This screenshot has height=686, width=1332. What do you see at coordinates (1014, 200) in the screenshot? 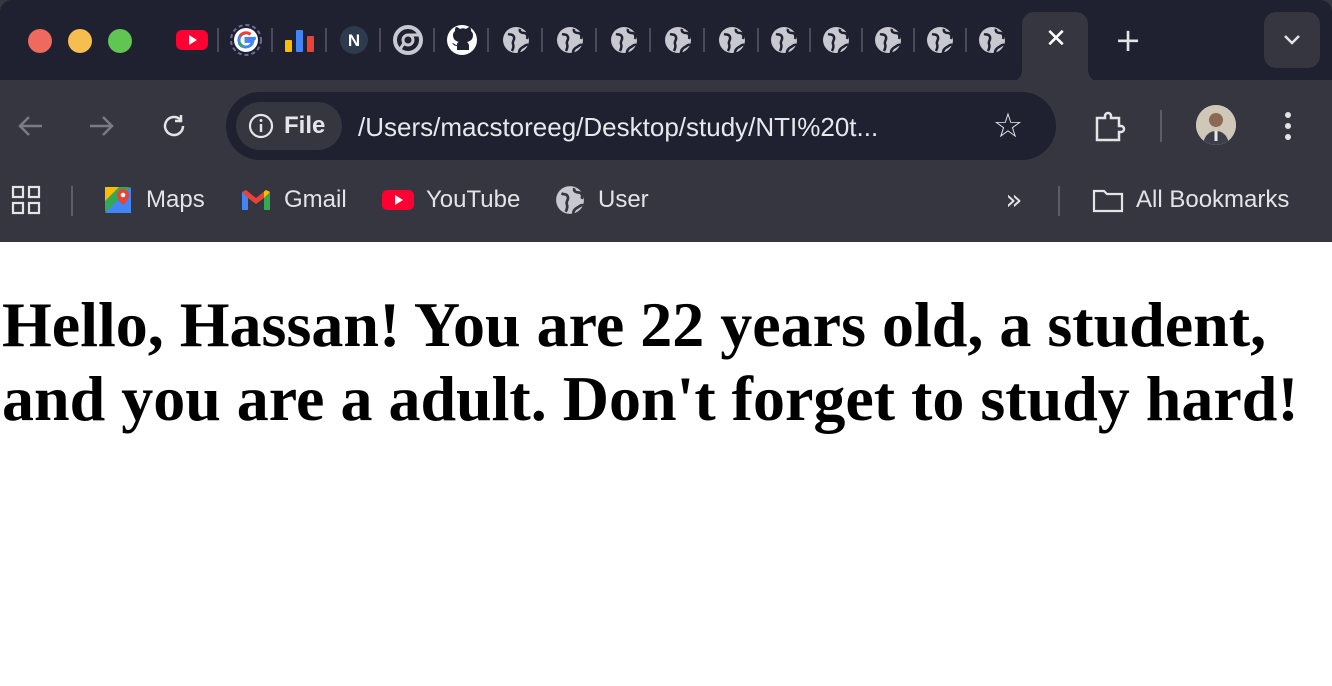
I see `bookmarks-overflow-button: »` at bounding box center [1014, 200].